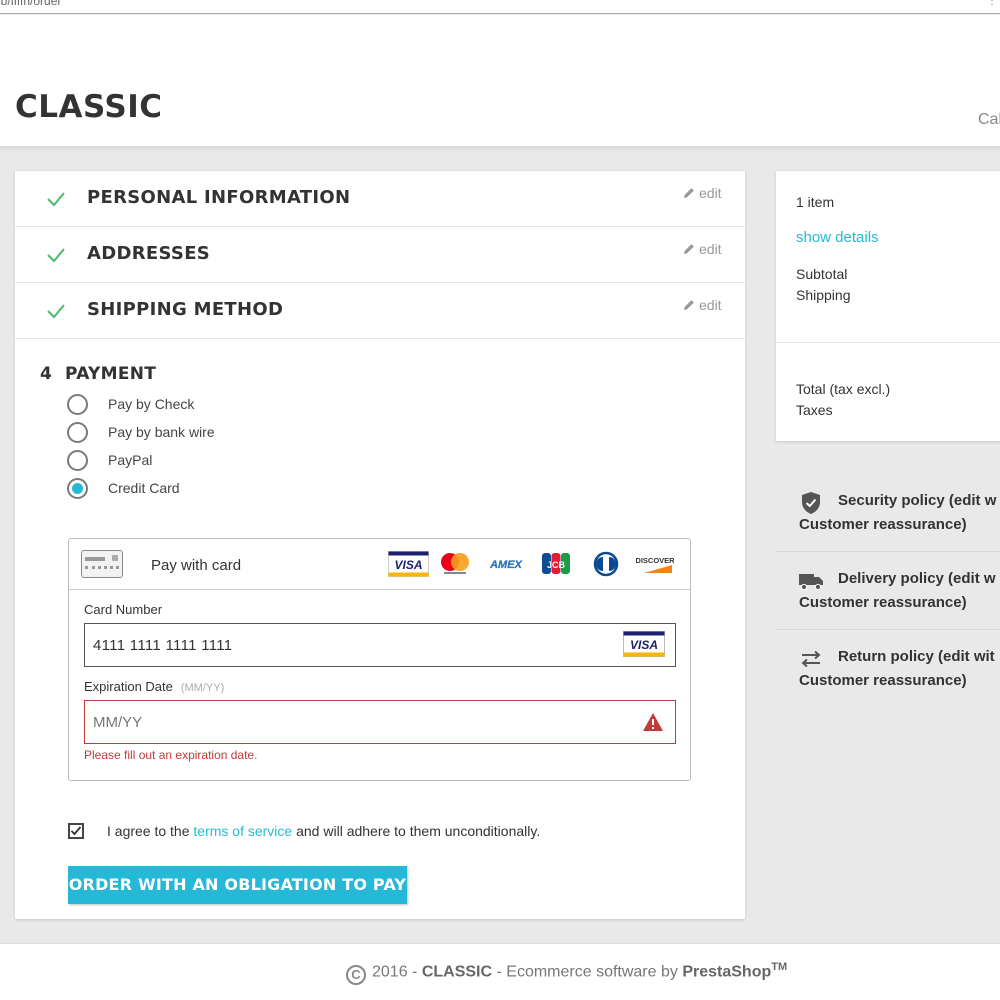 This screenshot has height=1000, width=1000. What do you see at coordinates (111, 374) in the screenshot?
I see `step-title: PAYMENT` at bounding box center [111, 374].